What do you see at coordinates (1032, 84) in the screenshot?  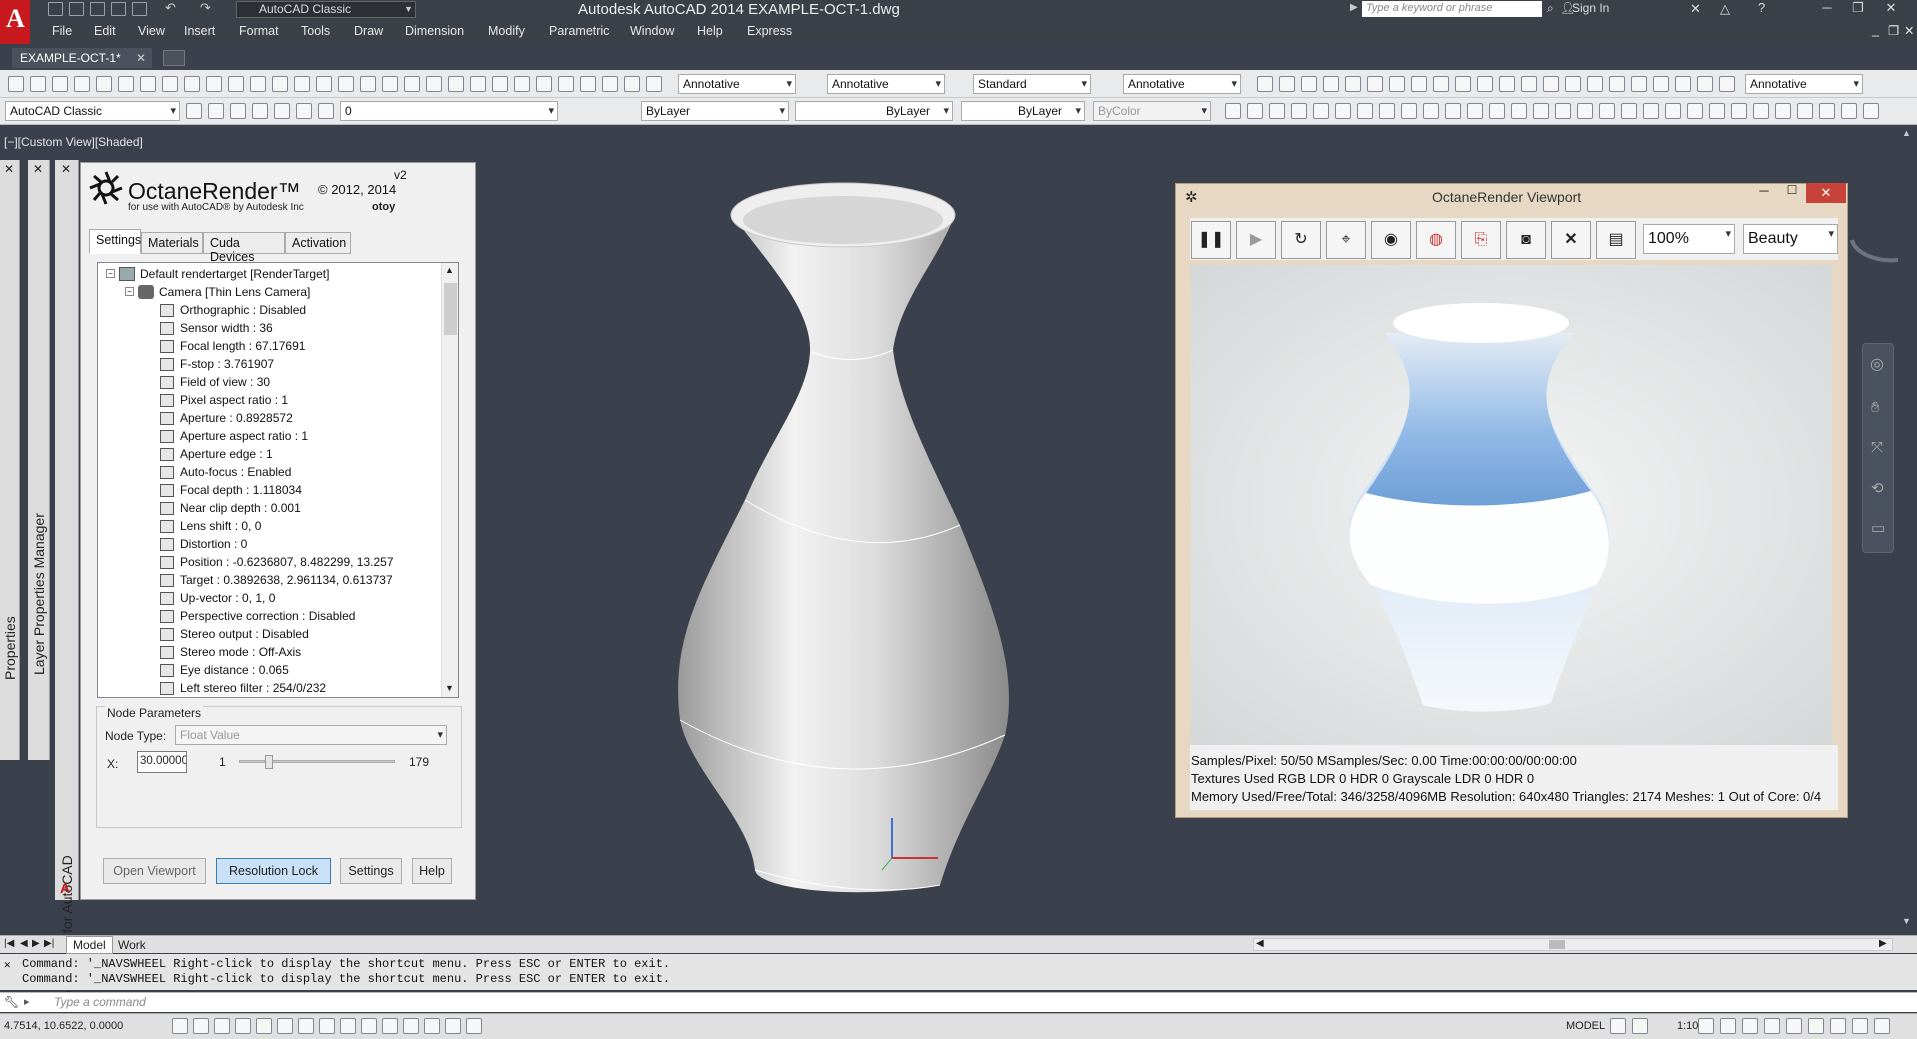 I see `table-style-select: Standard` at bounding box center [1032, 84].